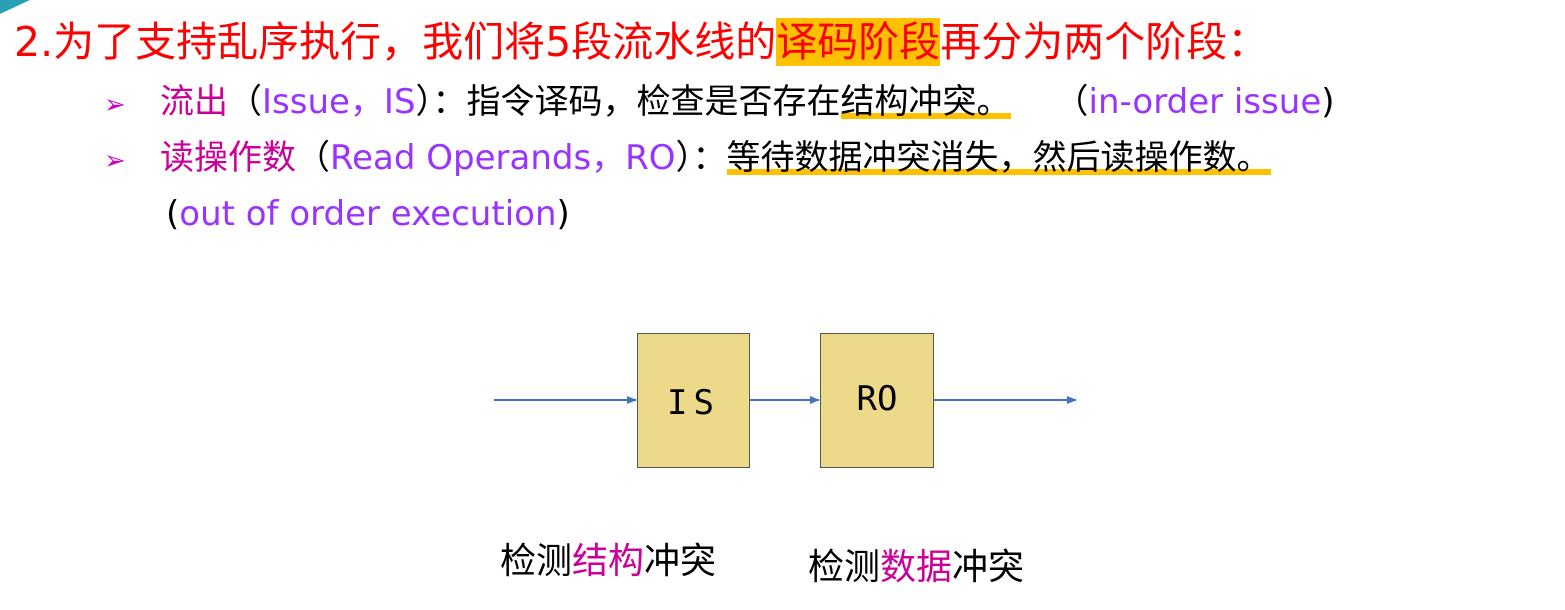  I want to click on read-operands-stage-label: RO, so click(877, 398).